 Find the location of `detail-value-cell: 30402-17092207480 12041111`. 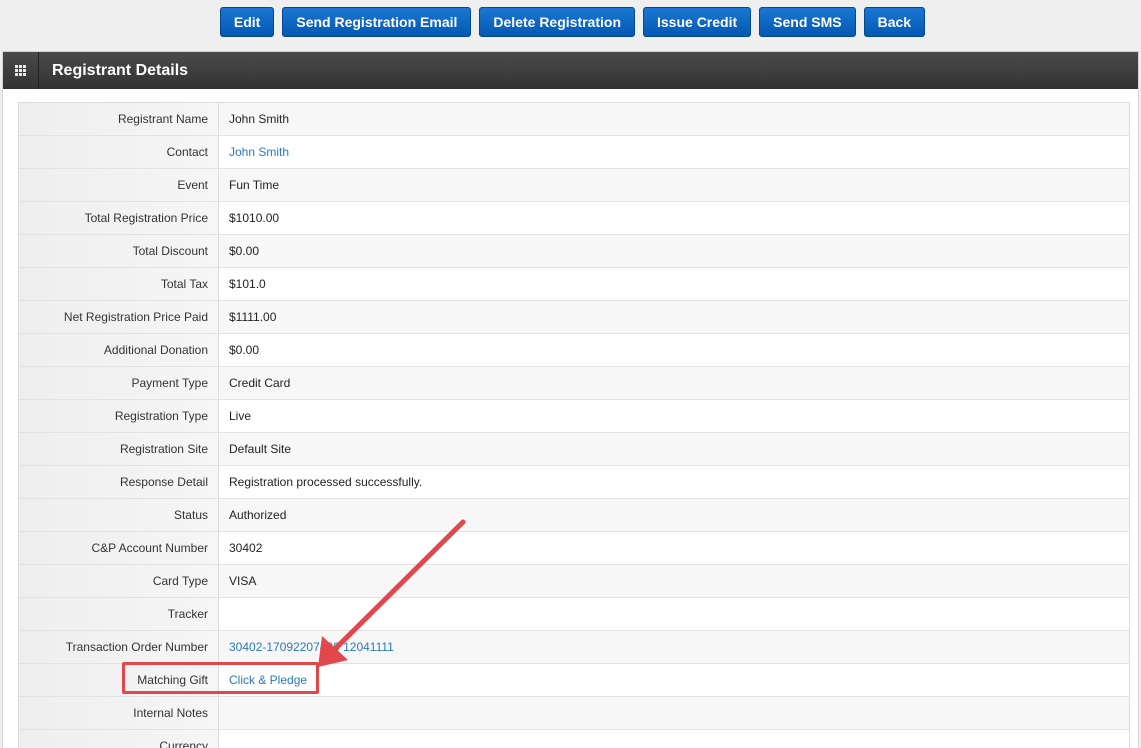

detail-value-cell: 30402-17092207480 12041111 is located at coordinates (674, 647).